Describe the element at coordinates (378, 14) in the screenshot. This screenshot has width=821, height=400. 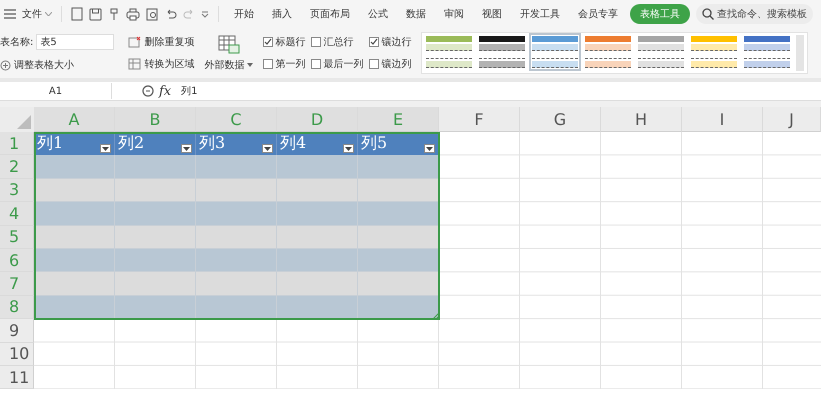
I see `ribbon-tab: 公式` at that location.